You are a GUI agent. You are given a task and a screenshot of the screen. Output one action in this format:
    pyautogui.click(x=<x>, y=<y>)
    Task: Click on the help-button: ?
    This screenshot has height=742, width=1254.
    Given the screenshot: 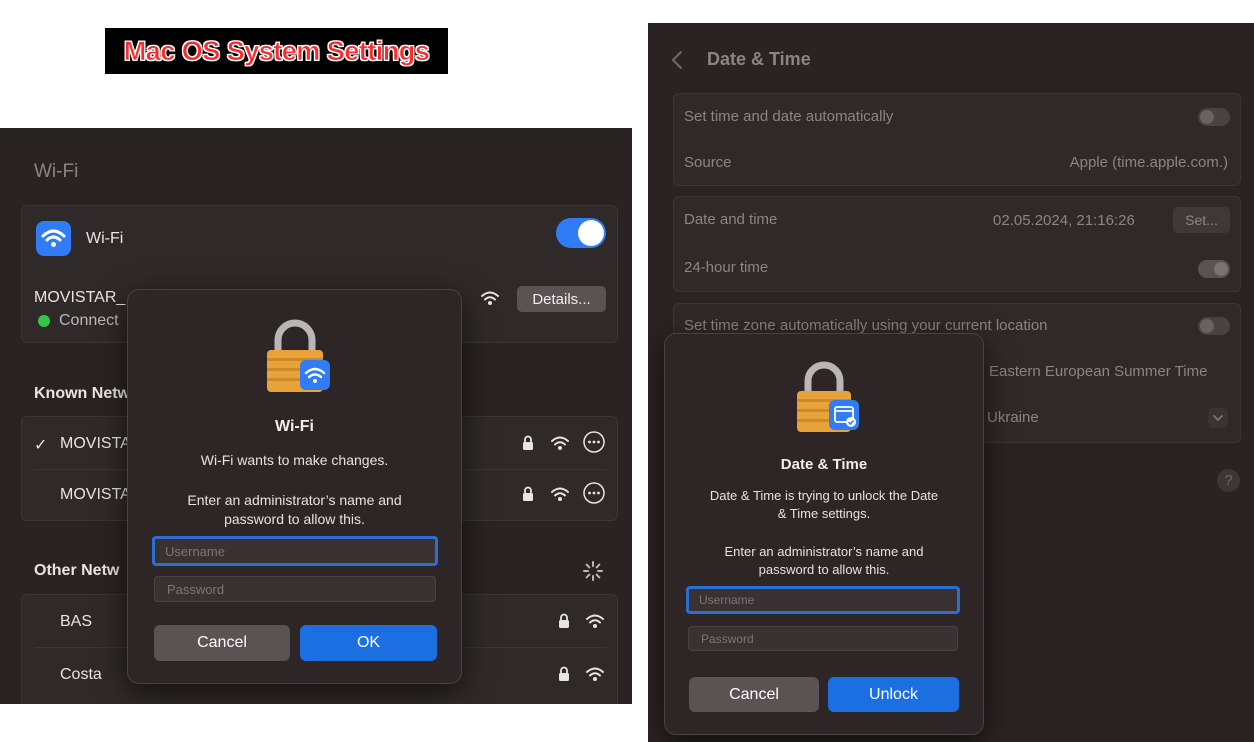 What is the action you would take?
    pyautogui.click(x=1228, y=480)
    